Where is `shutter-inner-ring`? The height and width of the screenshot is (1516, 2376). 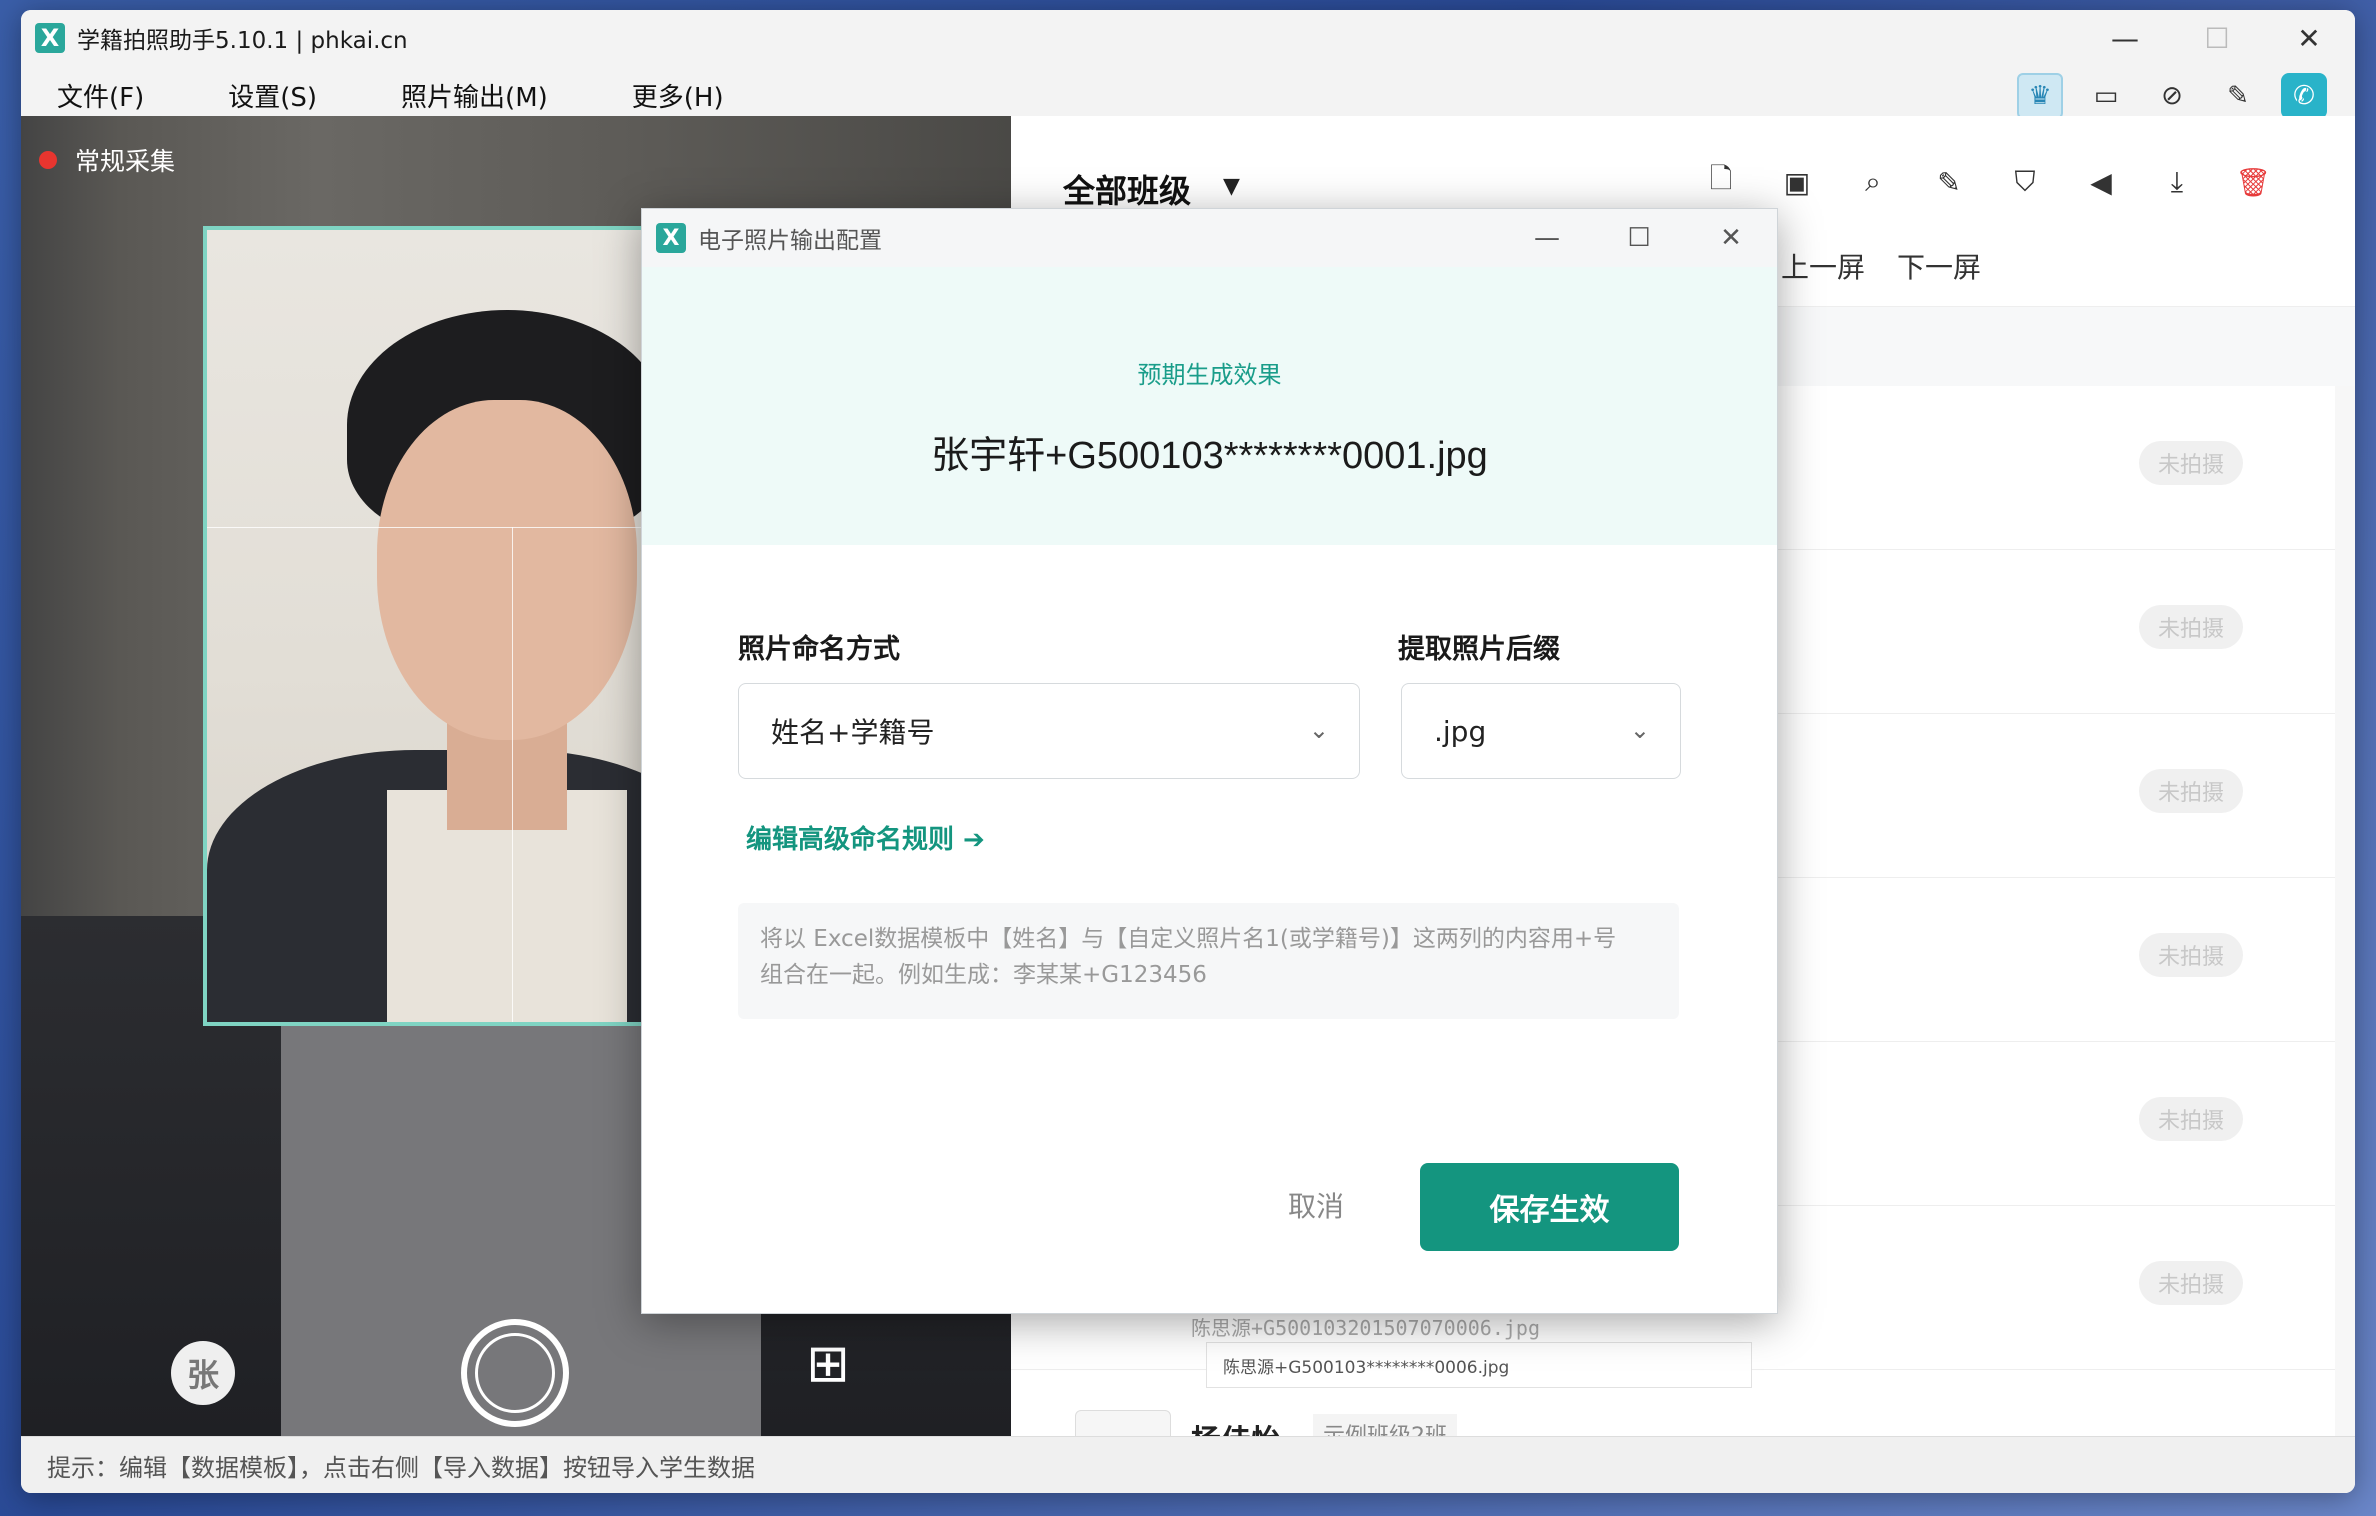 shutter-inner-ring is located at coordinates (515, 1373).